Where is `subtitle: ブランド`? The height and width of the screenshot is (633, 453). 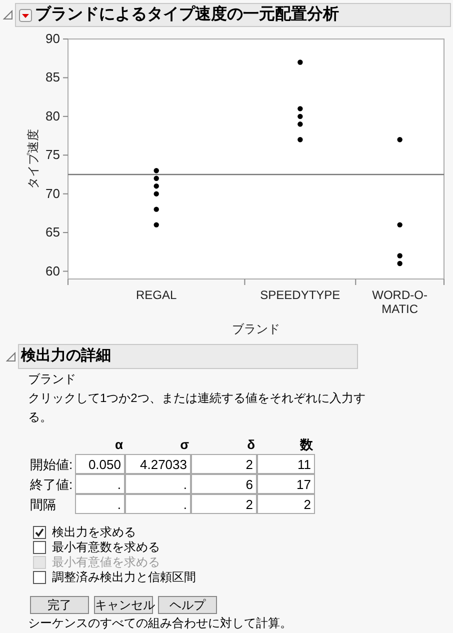
subtitle: ブランド is located at coordinates (52, 379).